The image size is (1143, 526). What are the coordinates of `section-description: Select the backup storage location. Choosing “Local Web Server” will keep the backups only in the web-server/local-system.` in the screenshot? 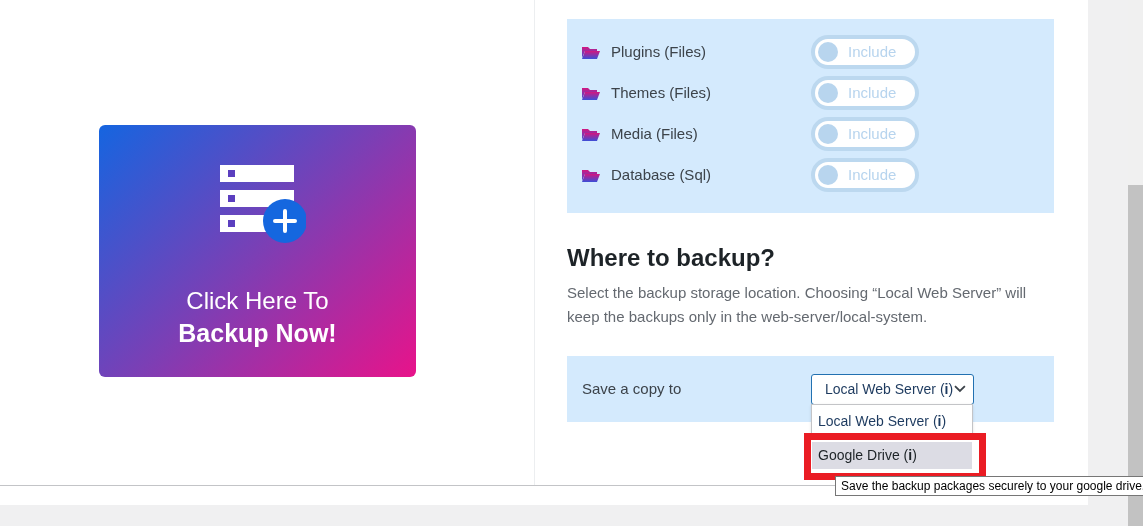 It's located at (797, 305).